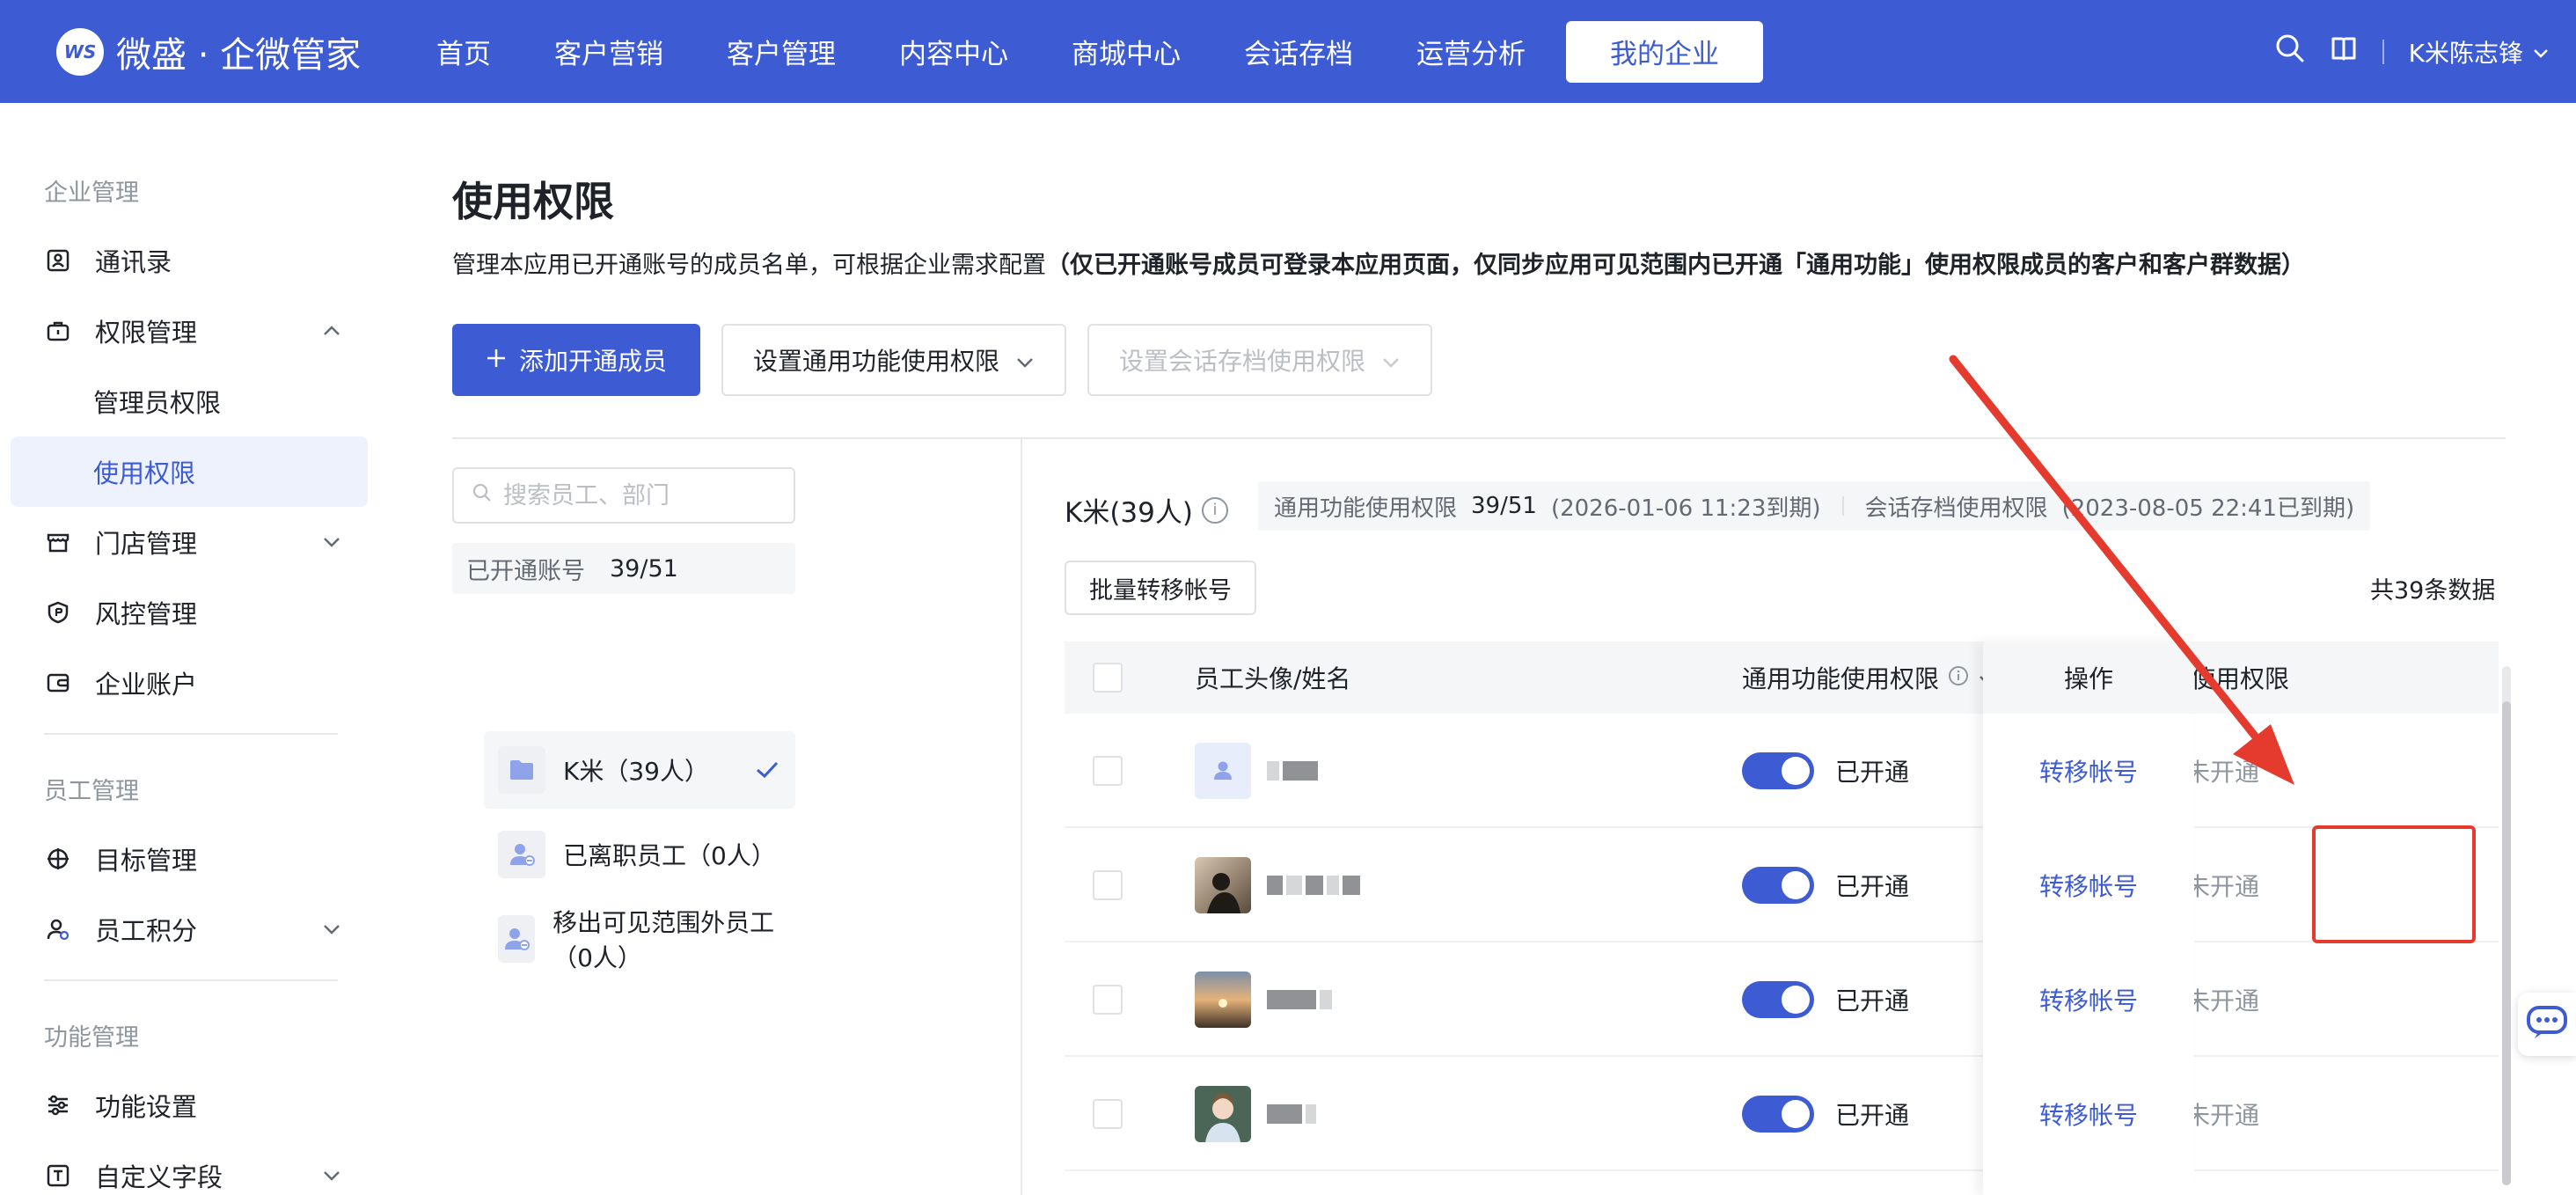 The image size is (2576, 1195). What do you see at coordinates (644, 568) in the screenshot?
I see `opened-value: 39/51` at bounding box center [644, 568].